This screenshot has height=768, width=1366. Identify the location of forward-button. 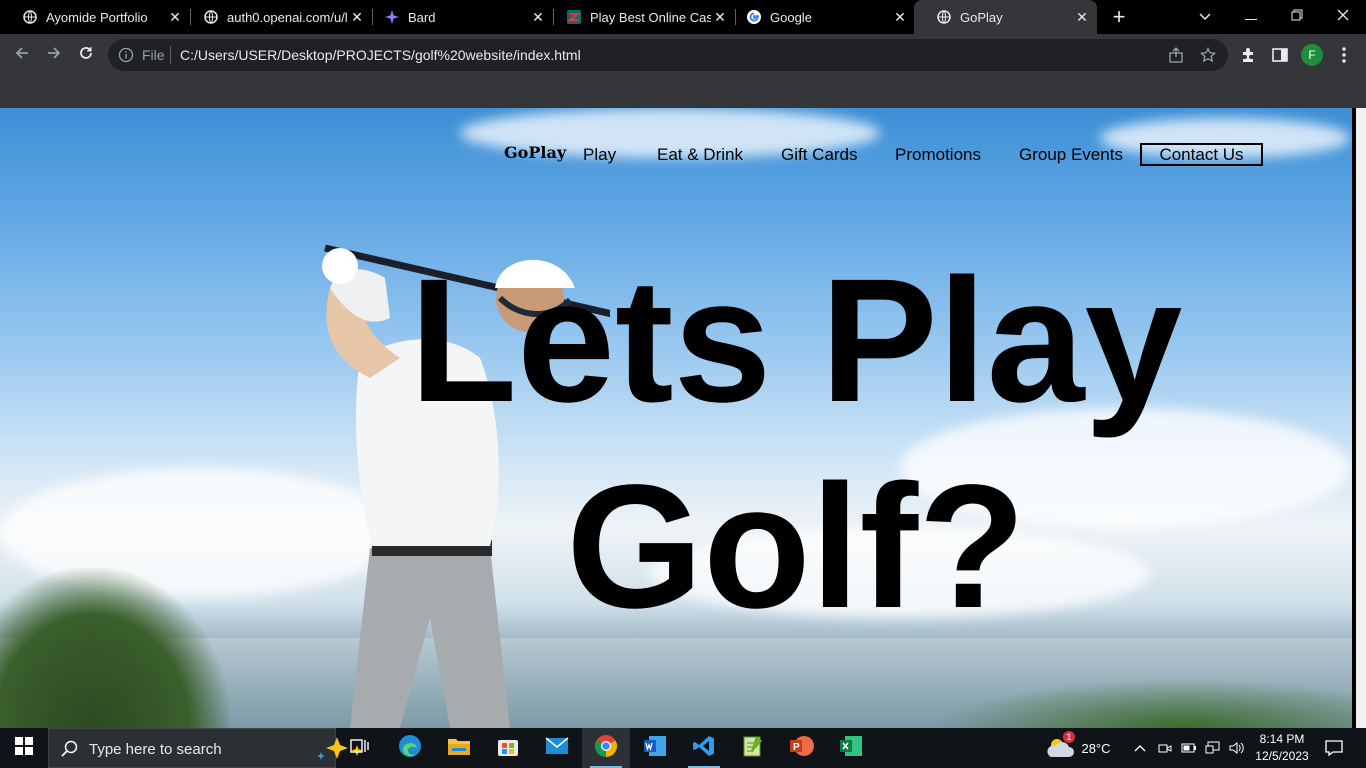
(54, 55).